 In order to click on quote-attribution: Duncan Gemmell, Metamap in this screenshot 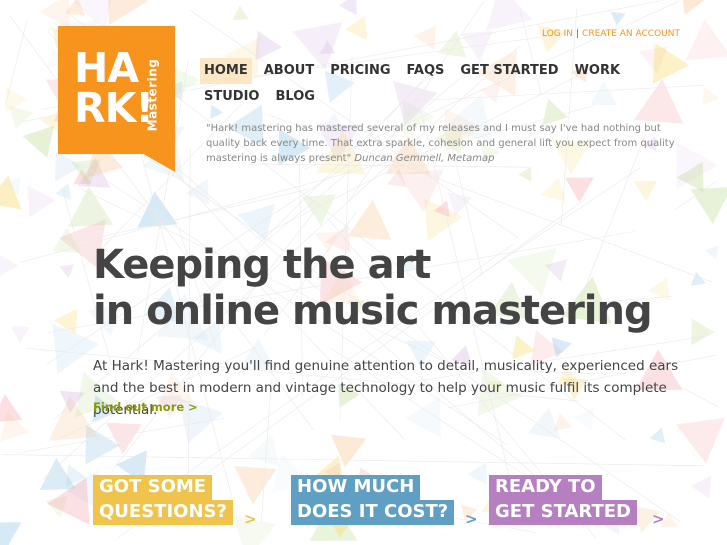, I will do `click(424, 158)`.